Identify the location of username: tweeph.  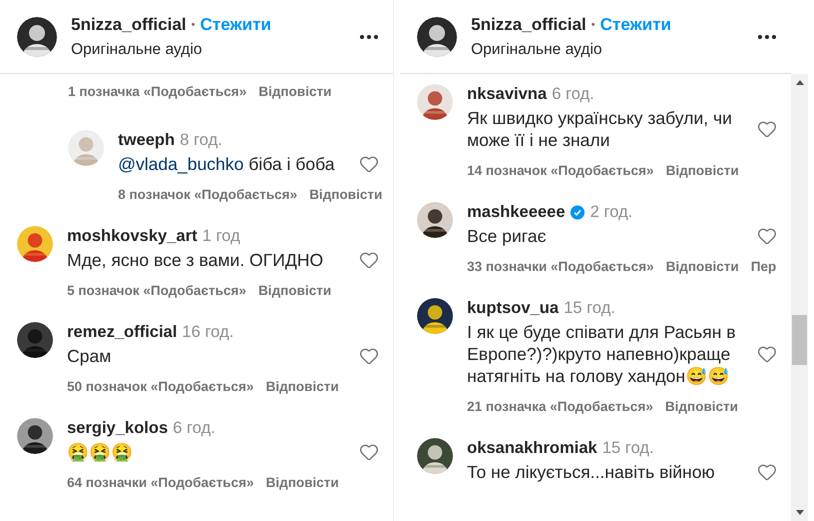
(146, 140).